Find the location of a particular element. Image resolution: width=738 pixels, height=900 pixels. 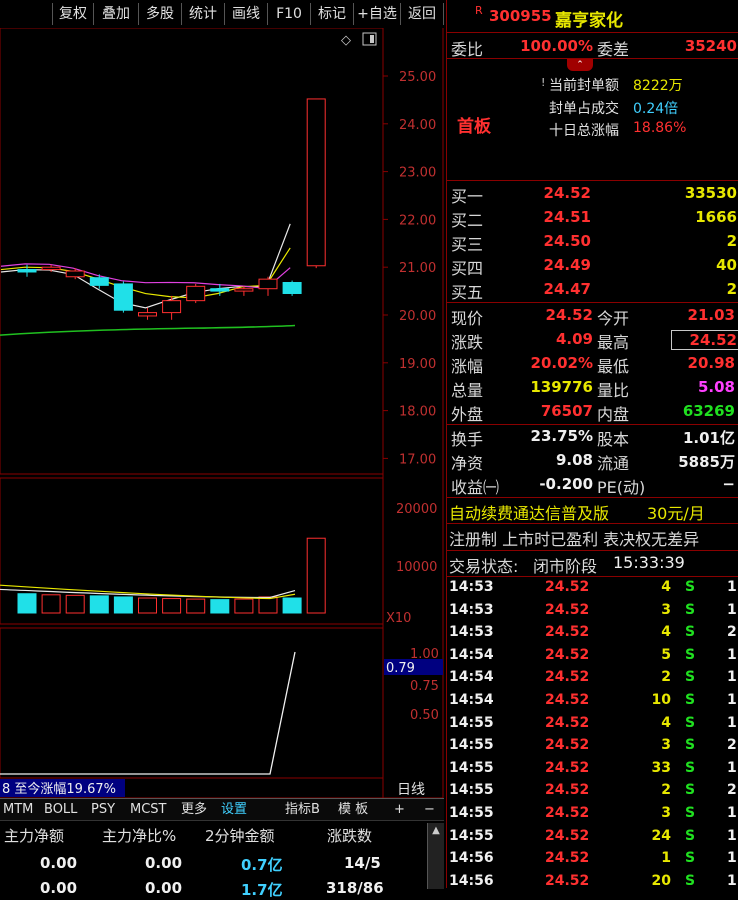

tab-mcst: MCST is located at coordinates (148, 810).